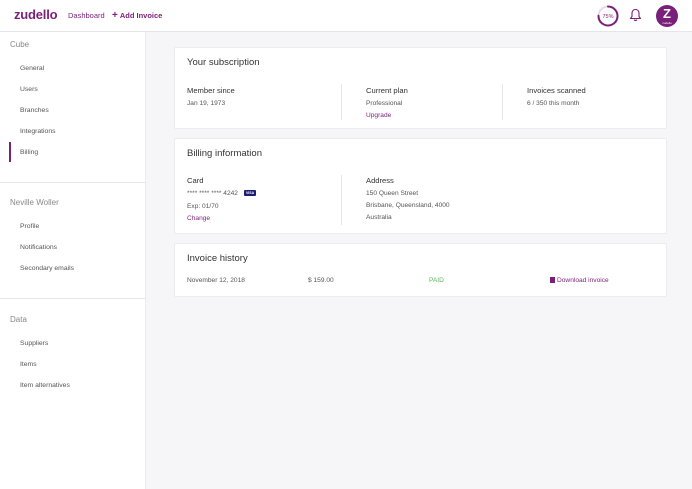 This screenshot has width=692, height=489. What do you see at coordinates (36, 14) in the screenshot?
I see `app-logo: zudello` at bounding box center [36, 14].